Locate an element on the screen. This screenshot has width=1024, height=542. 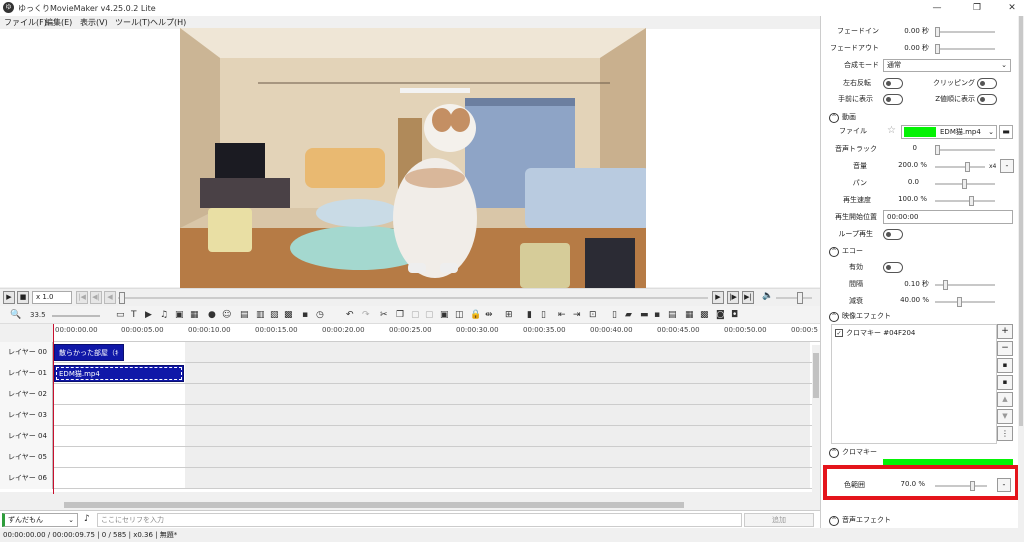
trash-icon: ▯ is located at coordinates (543, 315).